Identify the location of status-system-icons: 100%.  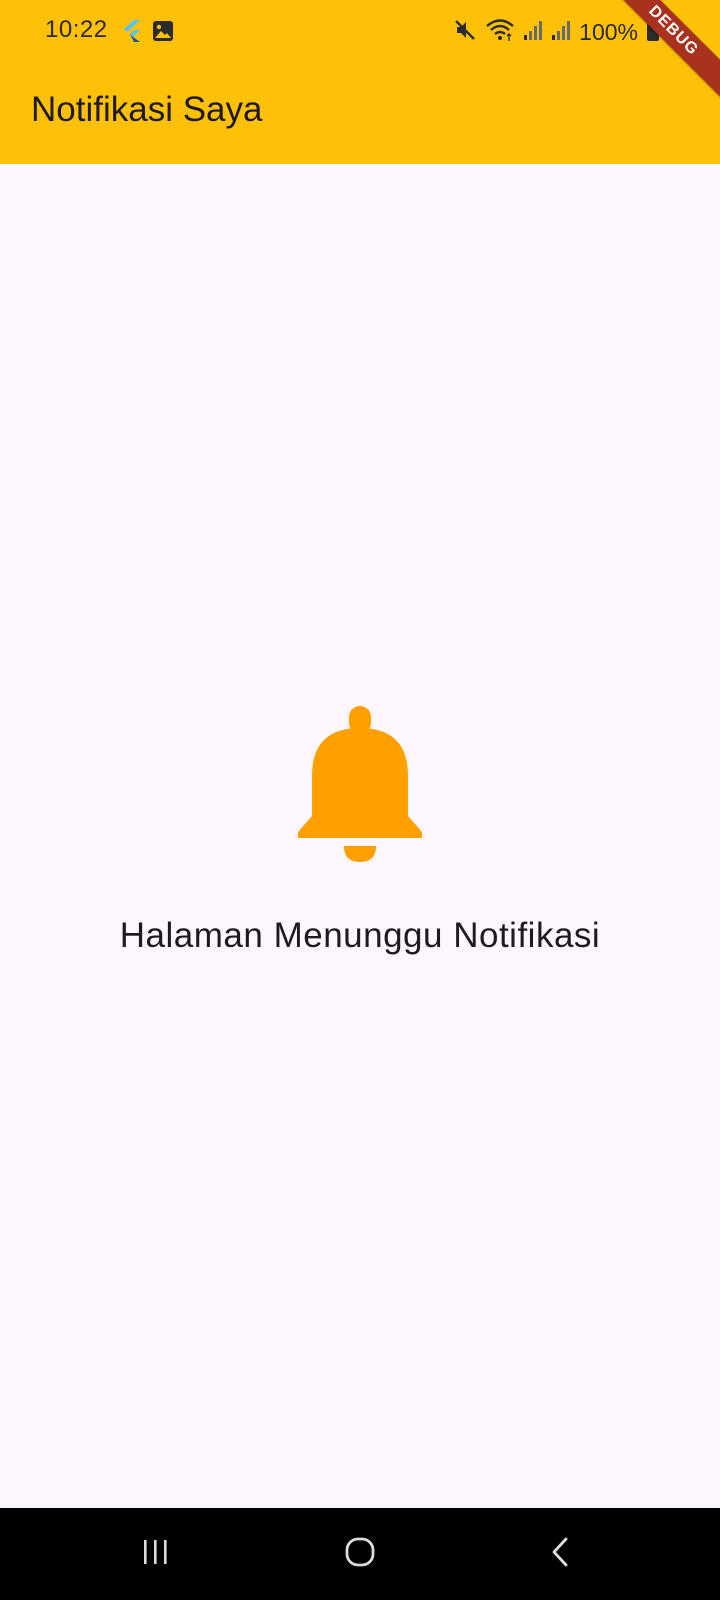
(556, 32).